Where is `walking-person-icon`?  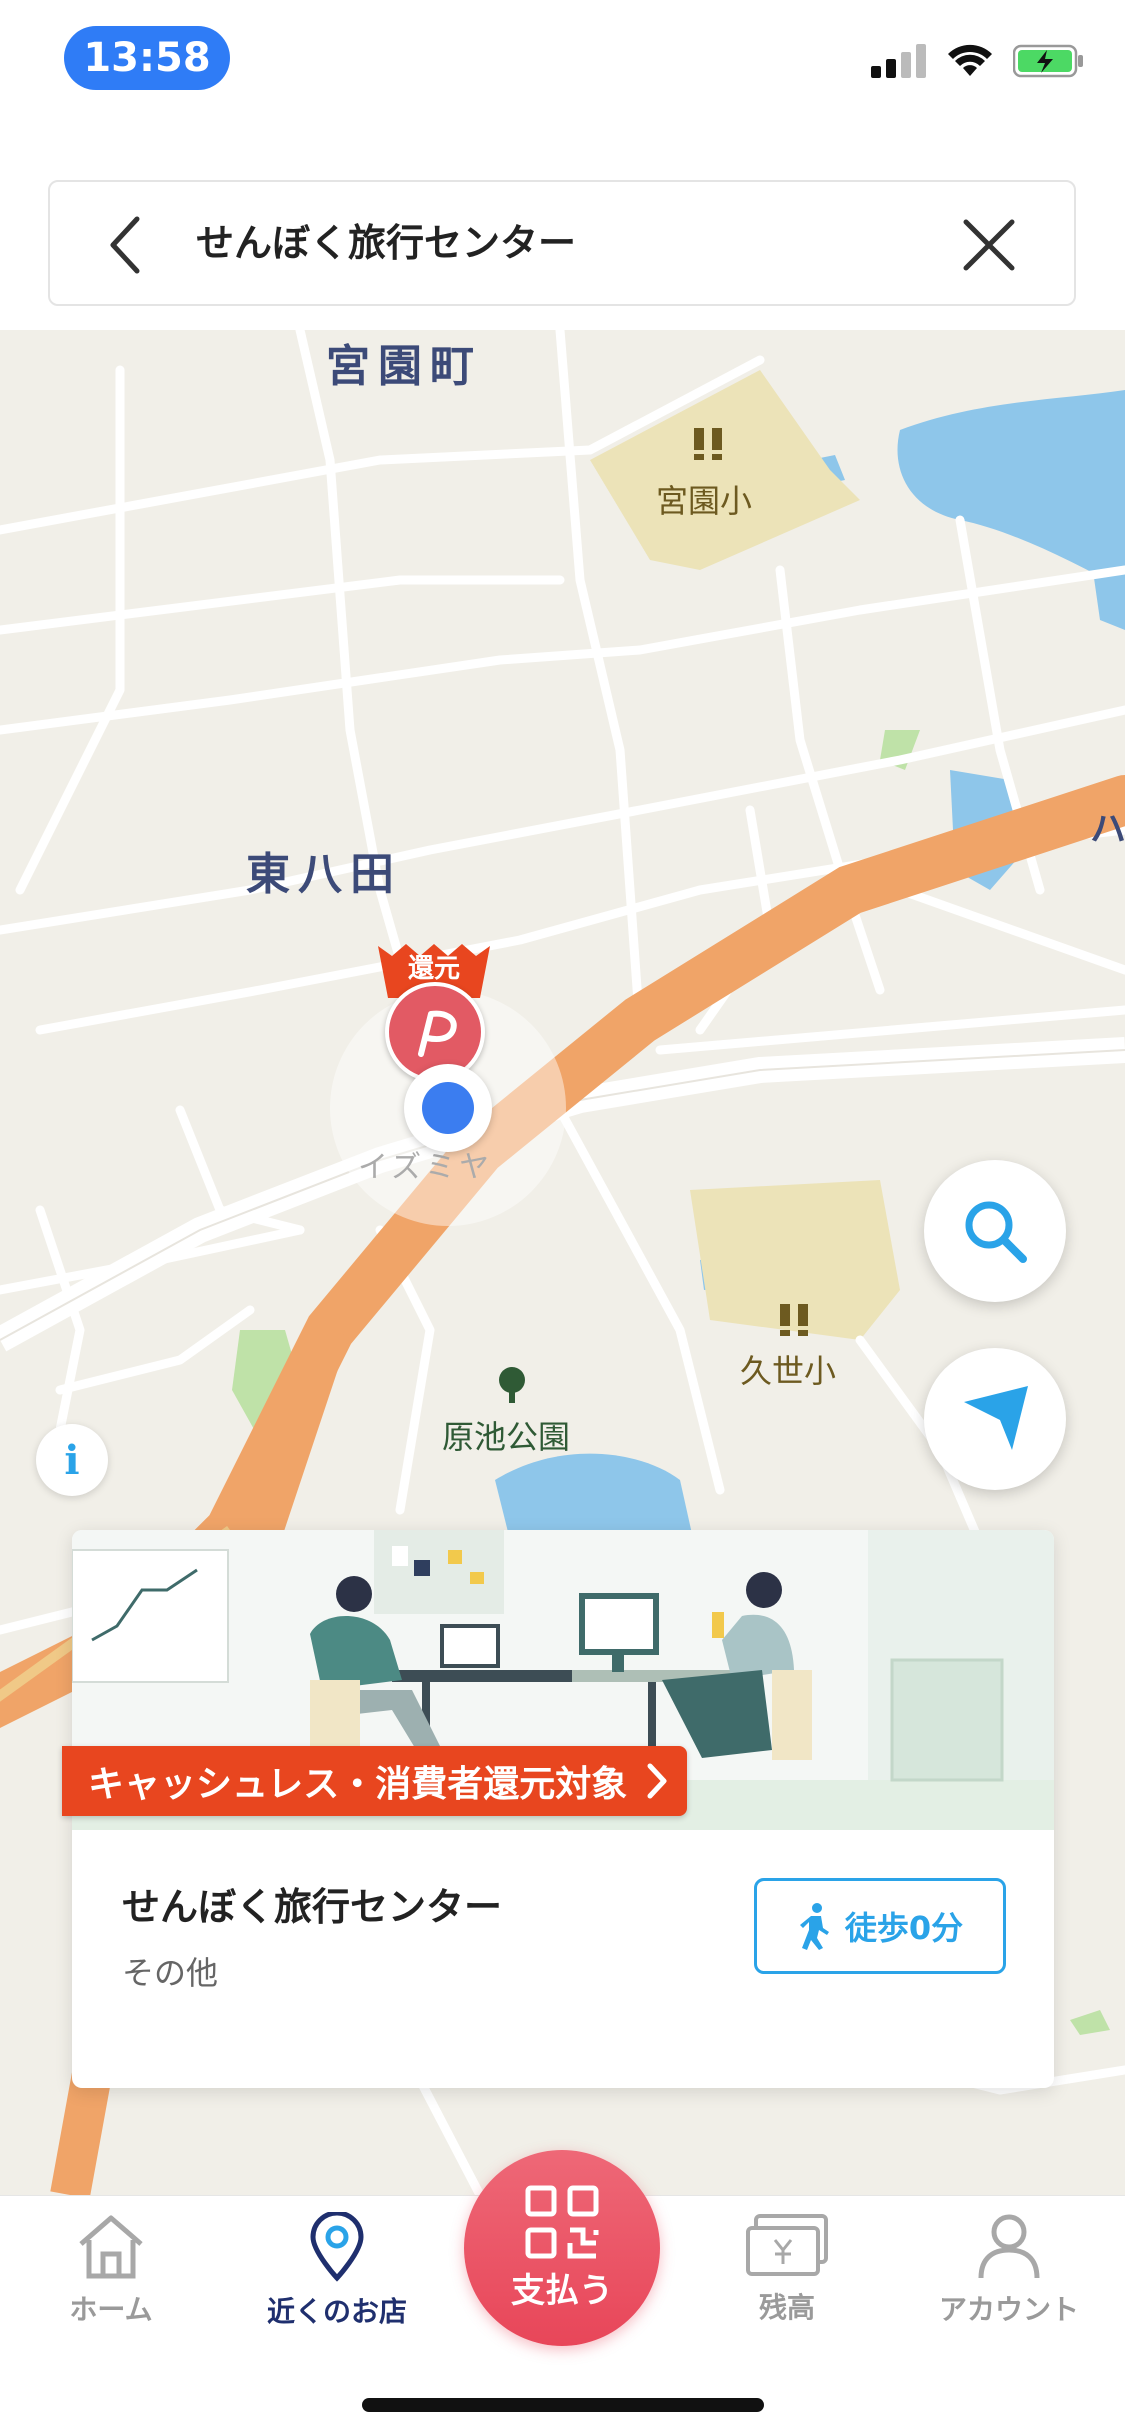 walking-person-icon is located at coordinates (814, 1926).